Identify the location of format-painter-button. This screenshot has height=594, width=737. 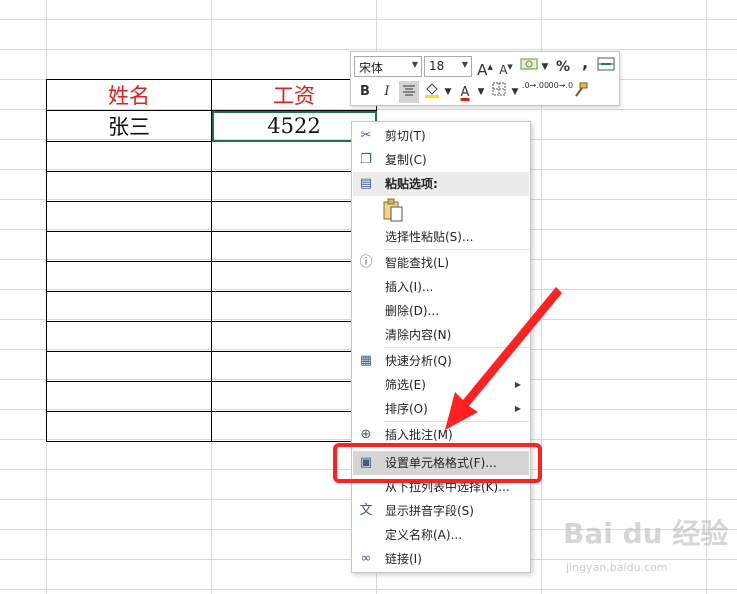
(580, 92).